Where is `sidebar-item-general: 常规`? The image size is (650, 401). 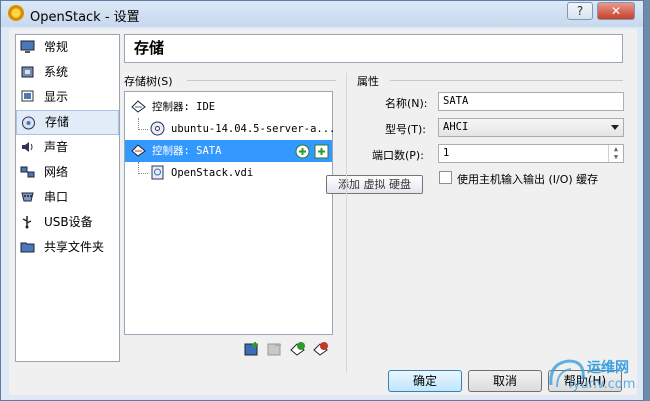
sidebar-item-general: 常规 is located at coordinates (67, 47).